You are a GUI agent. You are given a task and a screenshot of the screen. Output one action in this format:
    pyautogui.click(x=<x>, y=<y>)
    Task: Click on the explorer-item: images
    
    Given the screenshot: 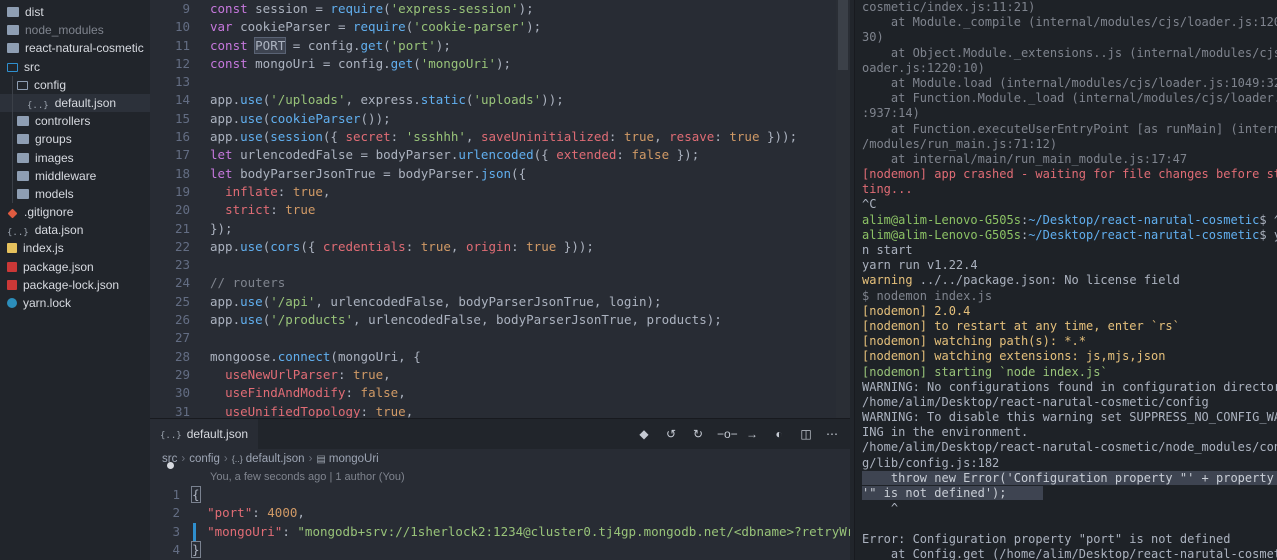 What is the action you would take?
    pyautogui.click(x=75, y=157)
    